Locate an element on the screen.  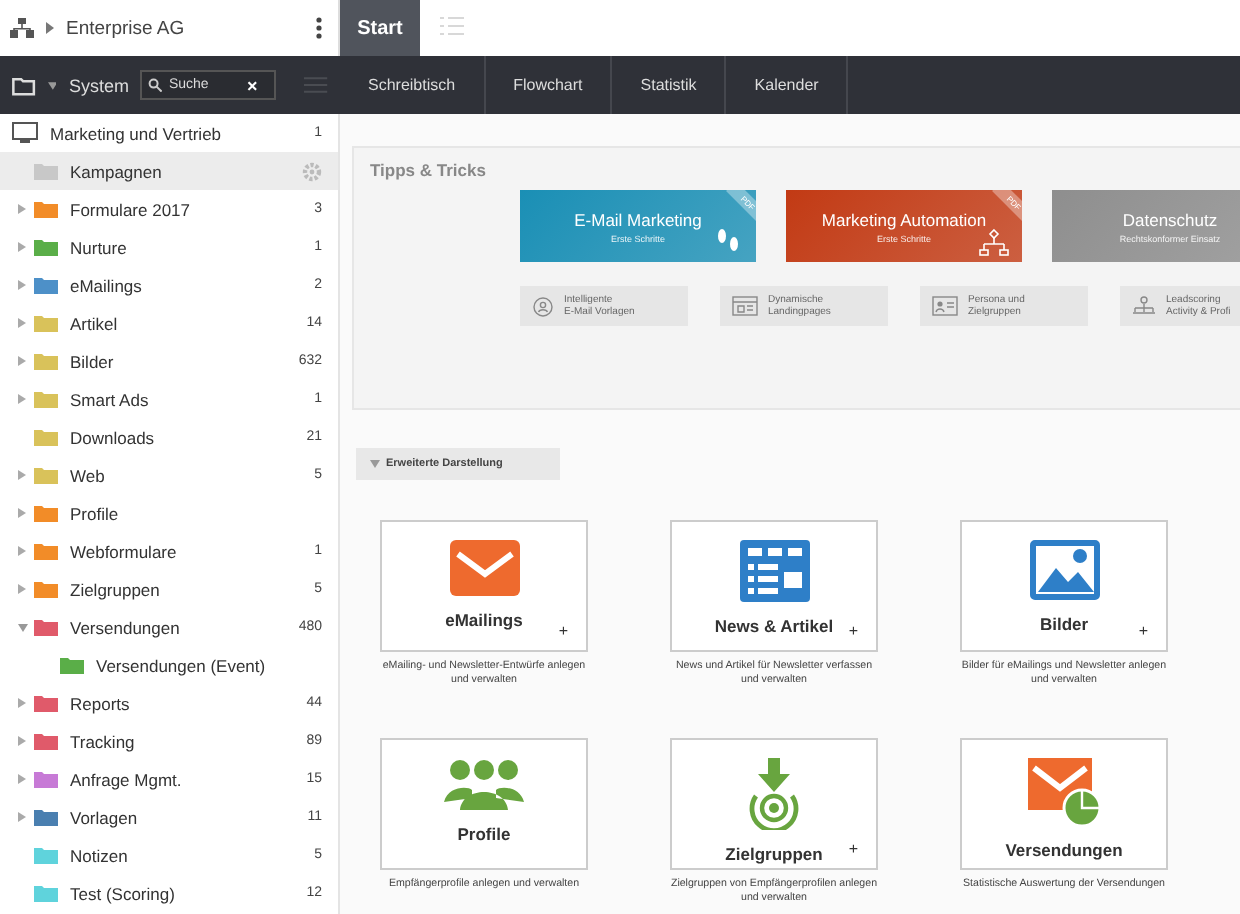
monitor-icon is located at coordinates (25, 133).